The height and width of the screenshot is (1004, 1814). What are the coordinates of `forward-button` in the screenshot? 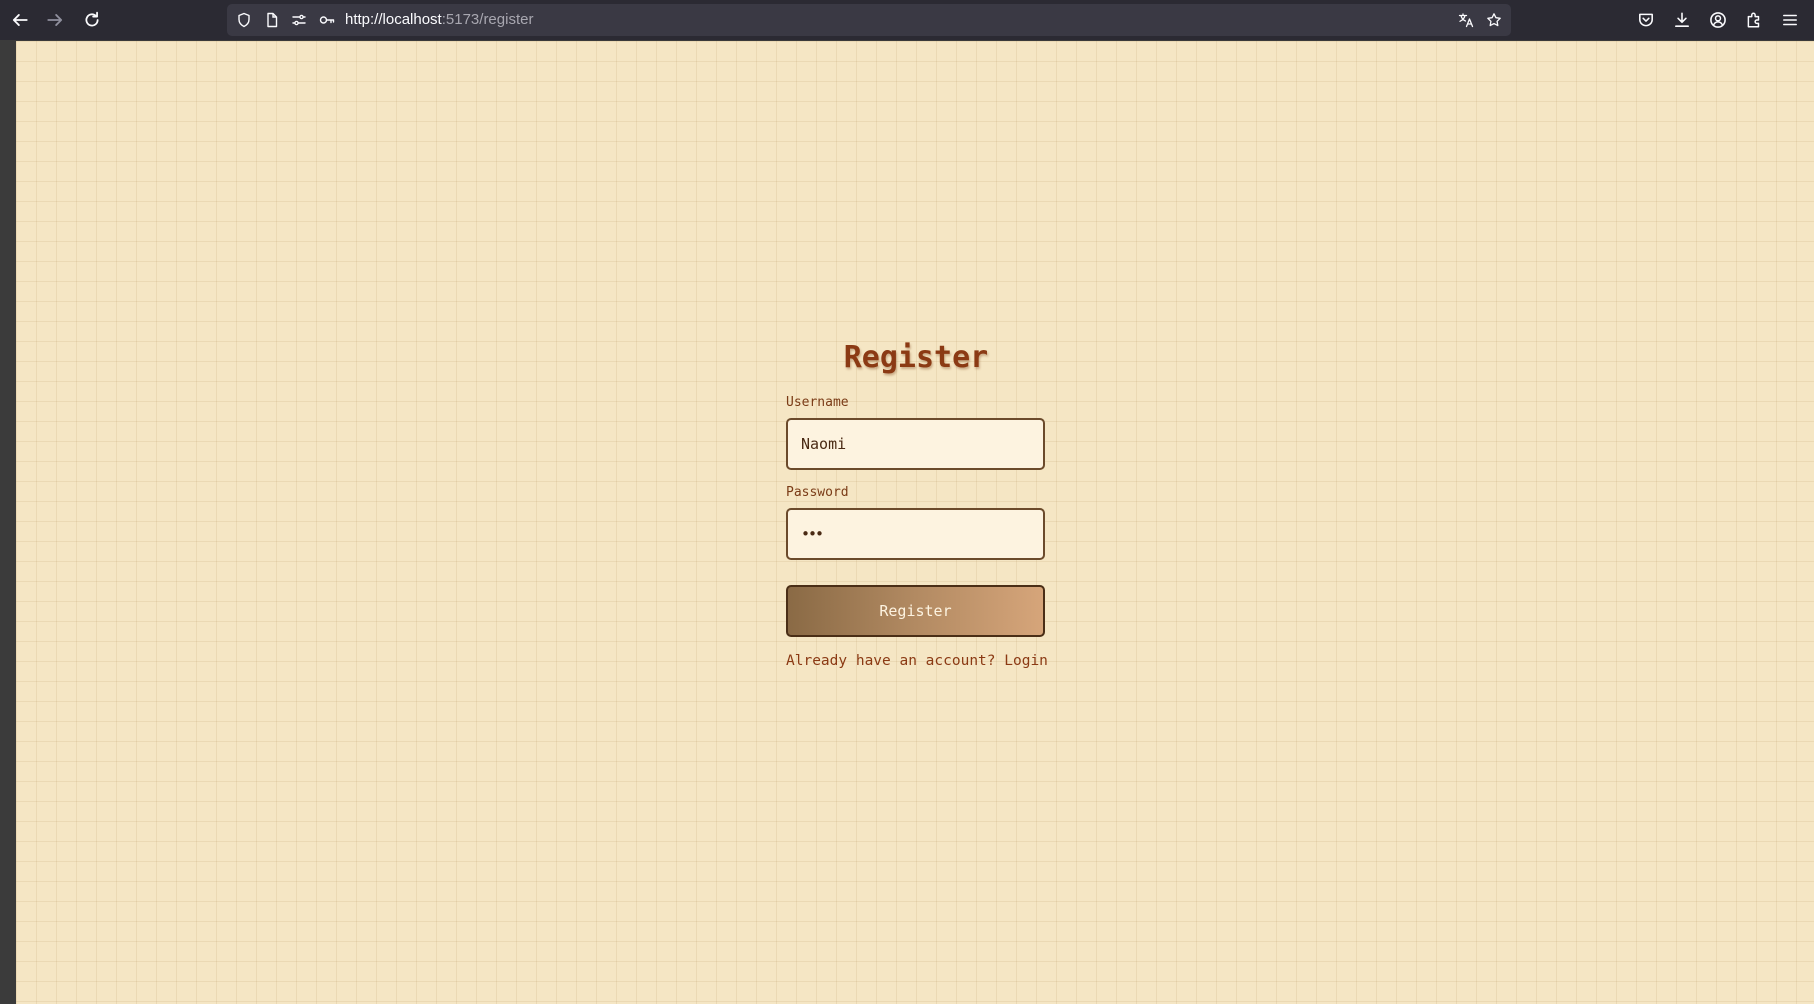 It's located at (55, 20).